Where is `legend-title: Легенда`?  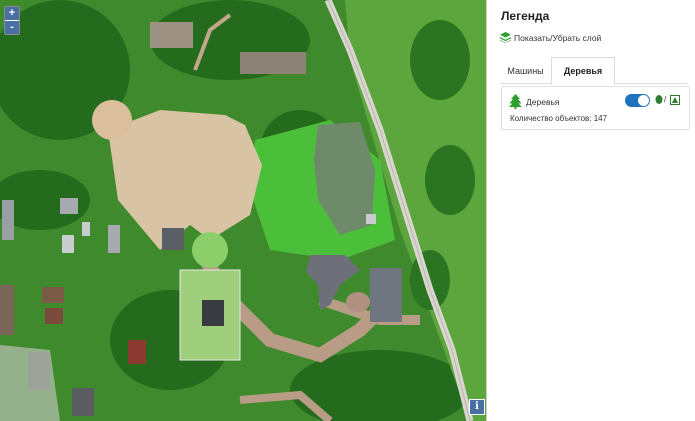
legend-title: Легенда is located at coordinates (525, 16).